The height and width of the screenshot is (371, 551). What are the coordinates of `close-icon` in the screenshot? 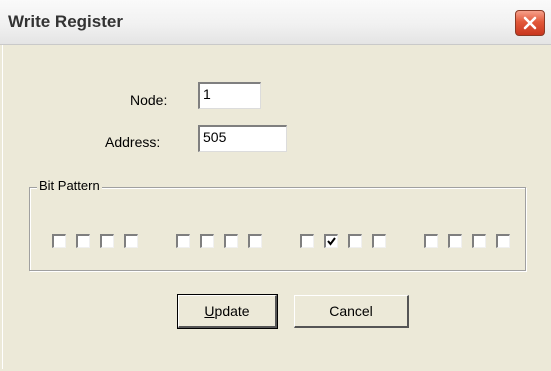 It's located at (530, 23).